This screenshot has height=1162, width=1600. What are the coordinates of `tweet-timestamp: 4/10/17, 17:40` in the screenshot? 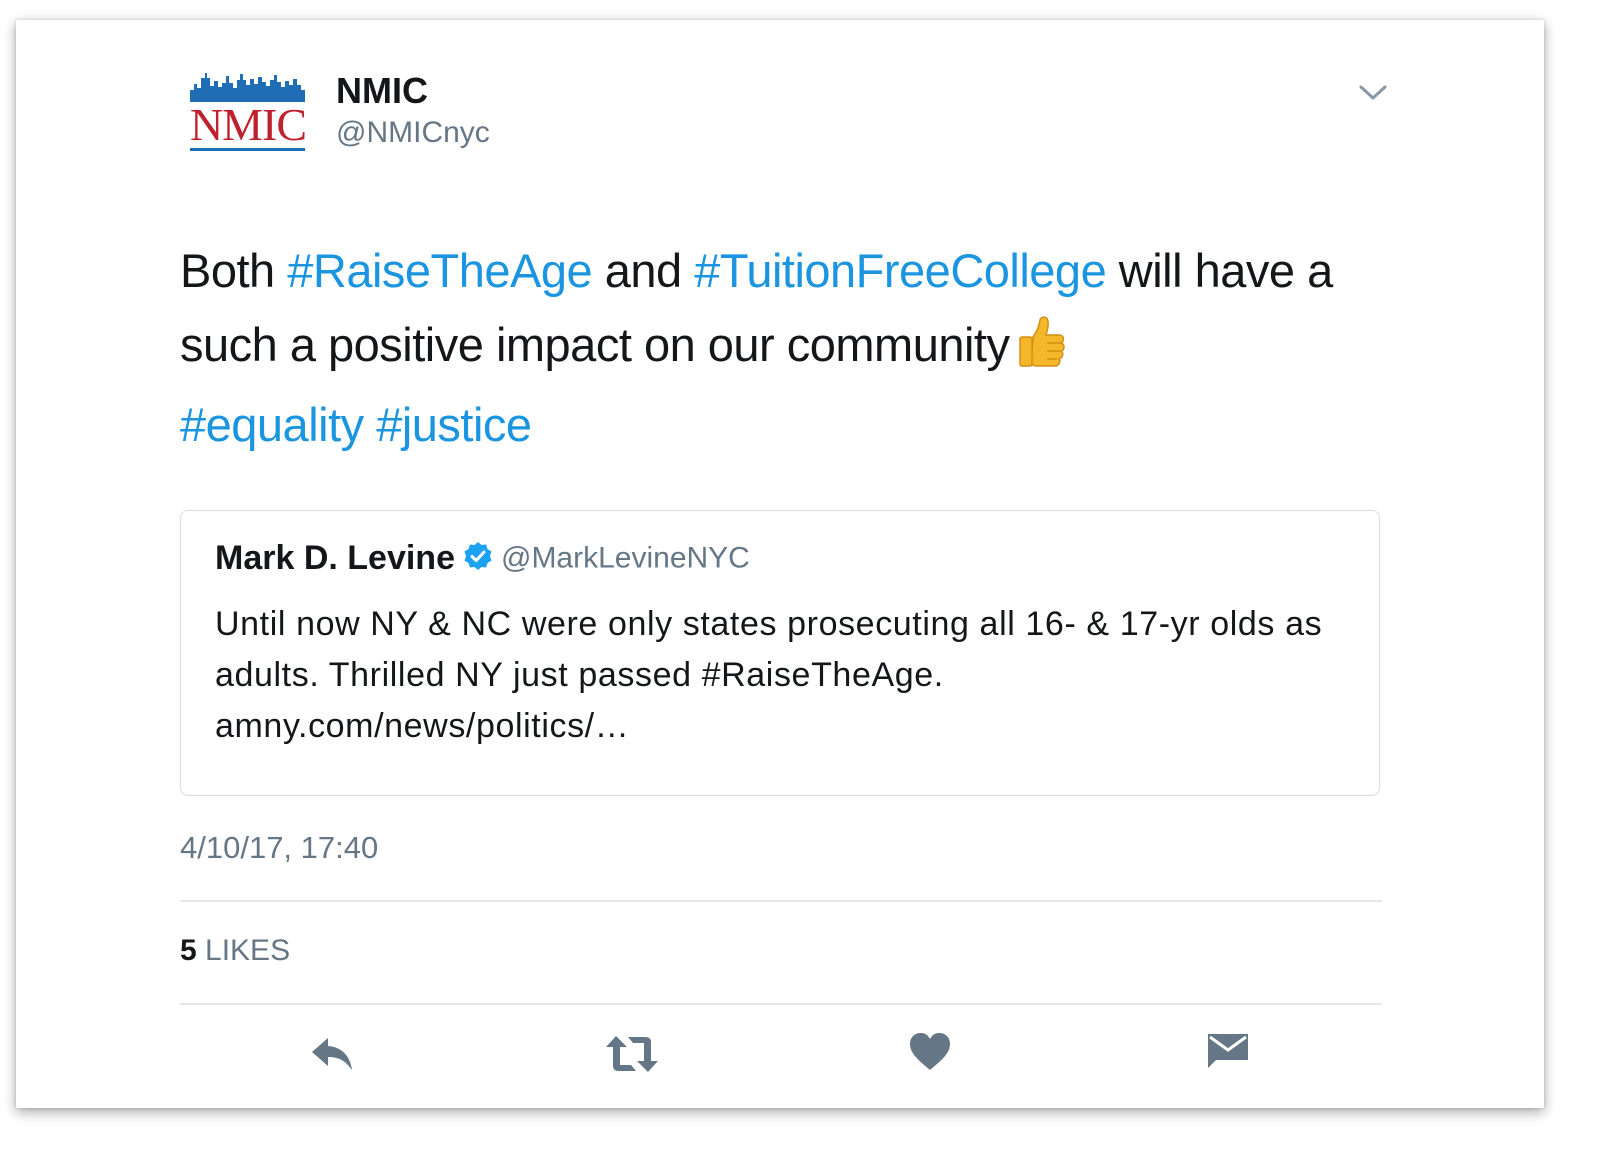 It's located at (279, 848).